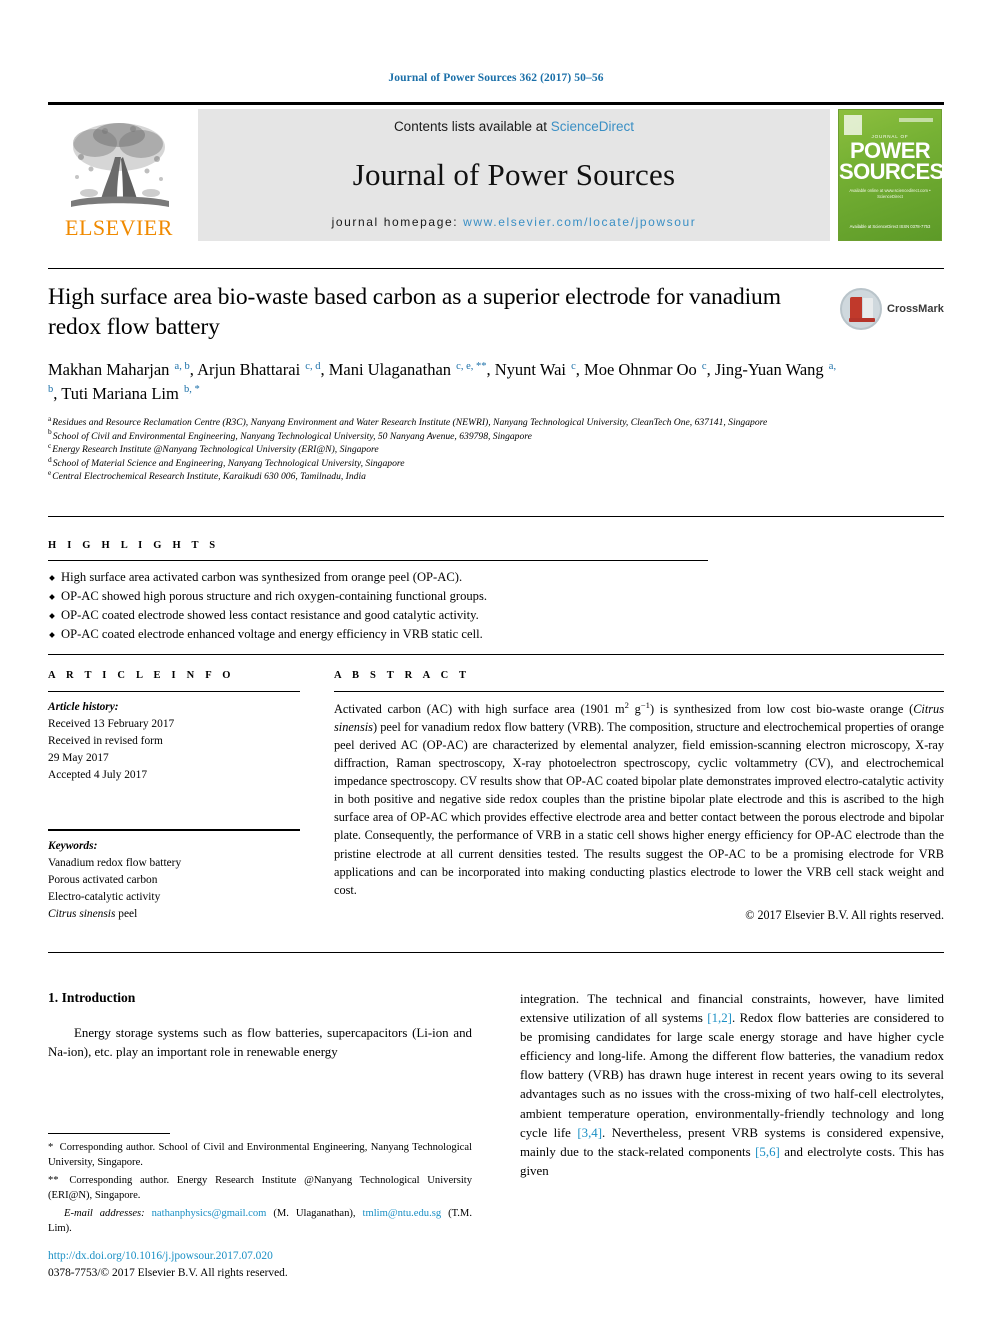 This screenshot has width=992, height=1323. What do you see at coordinates (174, 829) in the screenshot?
I see `keywords-rule` at bounding box center [174, 829].